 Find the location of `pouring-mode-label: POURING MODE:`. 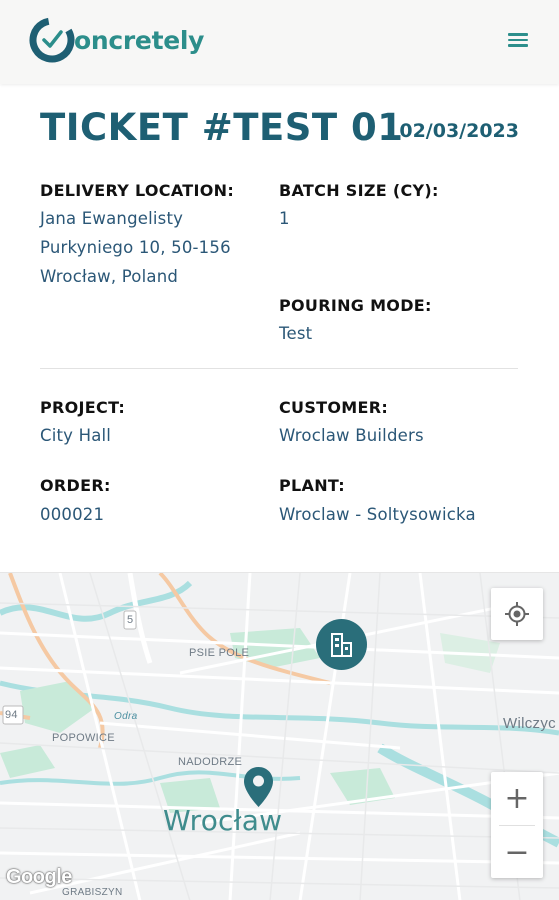

pouring-mode-label: POURING MODE: is located at coordinates (355, 305).